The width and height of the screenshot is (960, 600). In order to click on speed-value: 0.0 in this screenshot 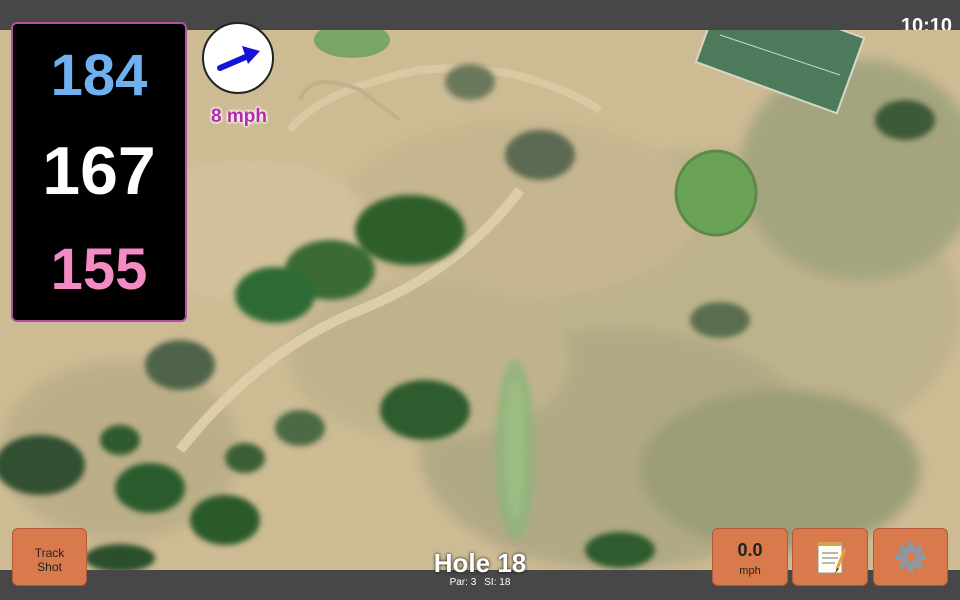, I will do `click(750, 550)`.